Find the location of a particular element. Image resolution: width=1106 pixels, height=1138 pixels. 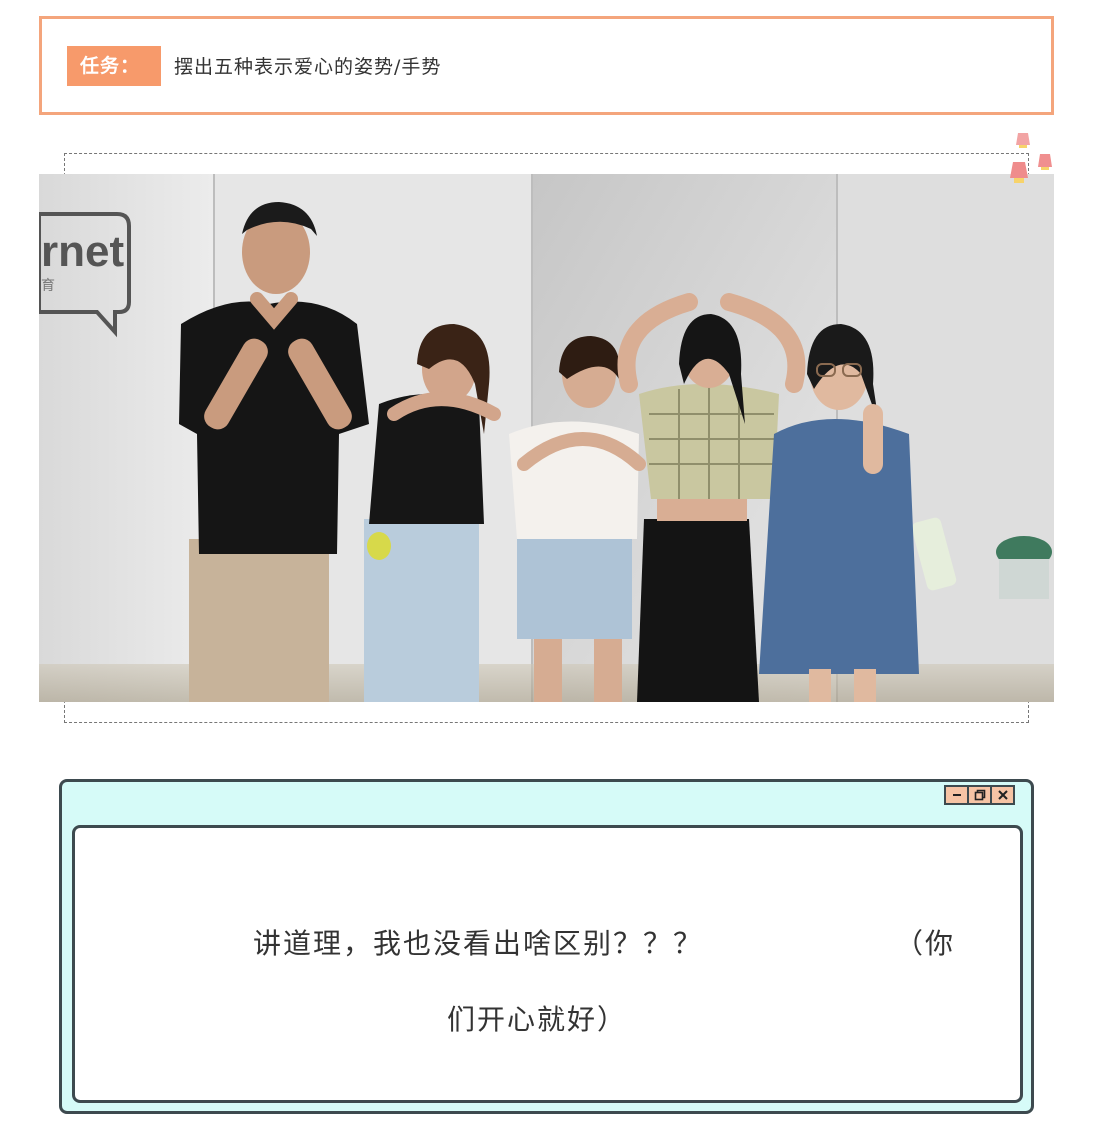

task-text: 摆出五种表示爱心的姿势/手势 is located at coordinates (308, 67).